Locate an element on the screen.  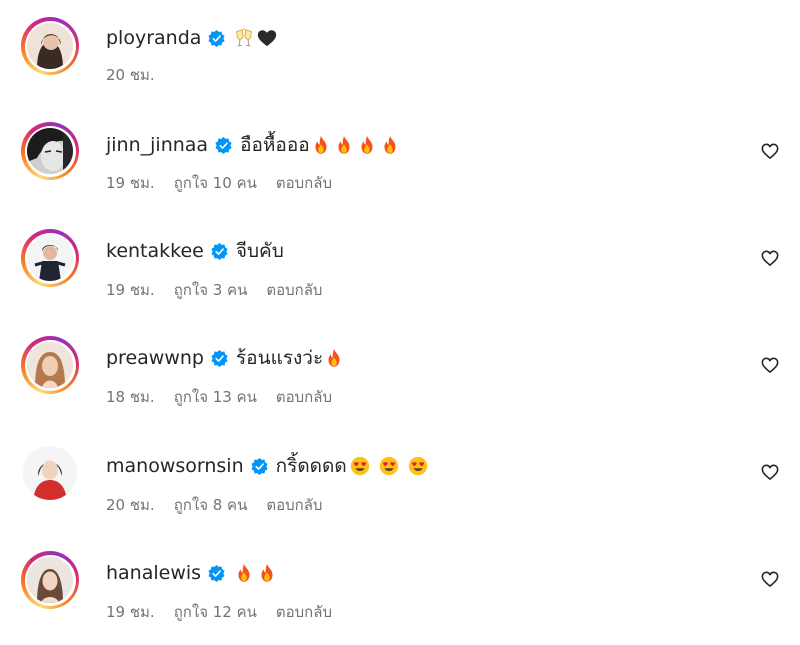
comment-text-label: อือหื้อออ is located at coordinates (275, 145).